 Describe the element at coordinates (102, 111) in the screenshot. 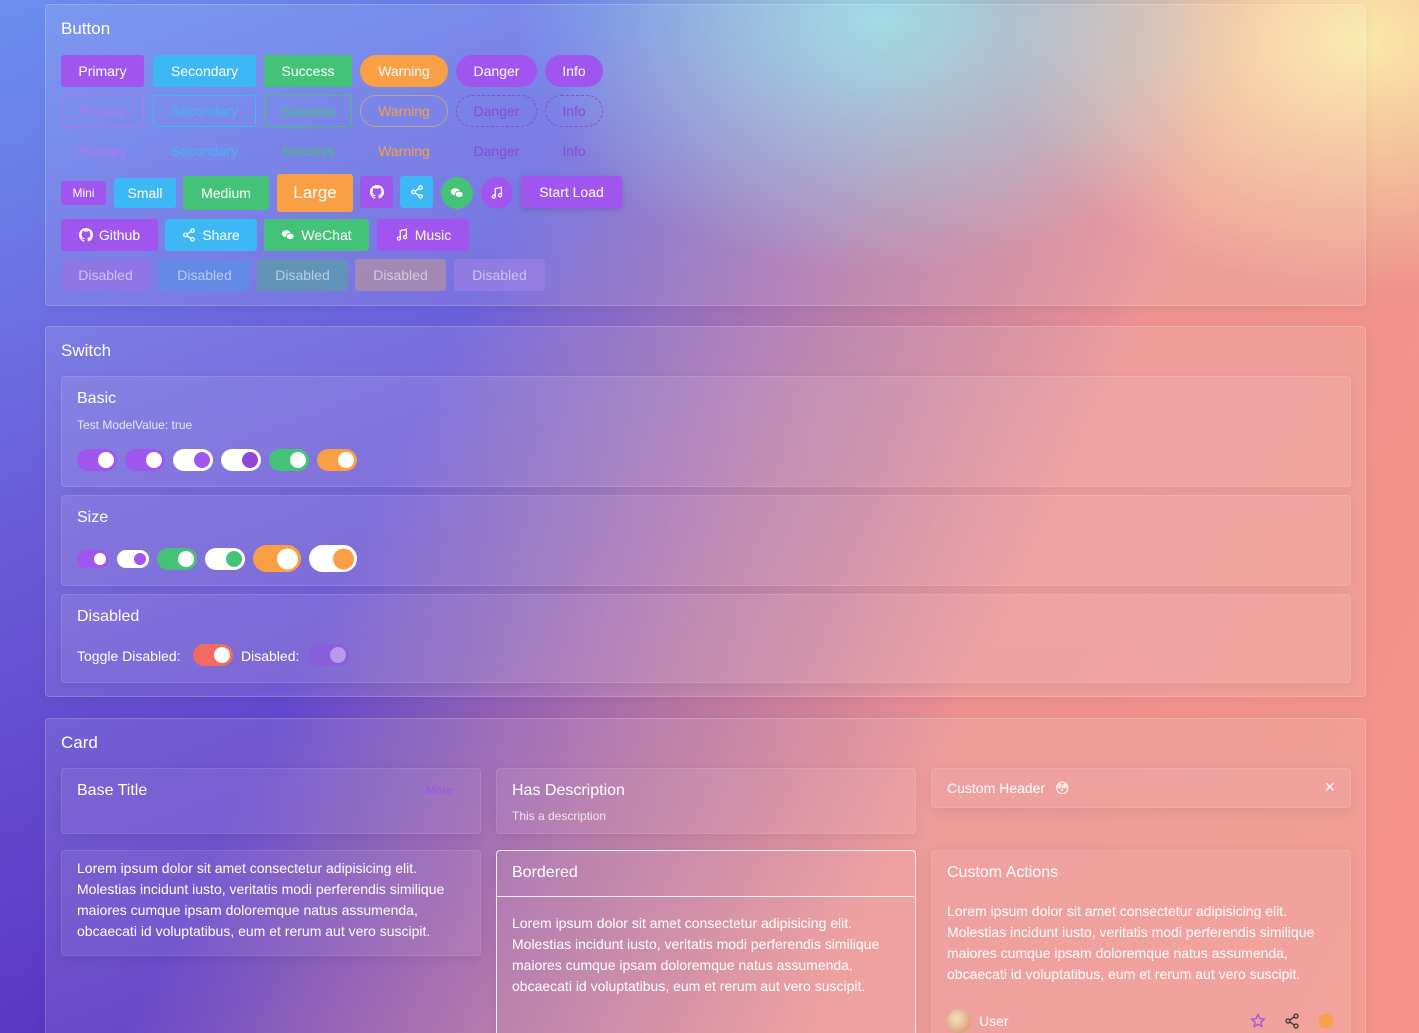

I see `primary-plain-button: Primary` at that location.